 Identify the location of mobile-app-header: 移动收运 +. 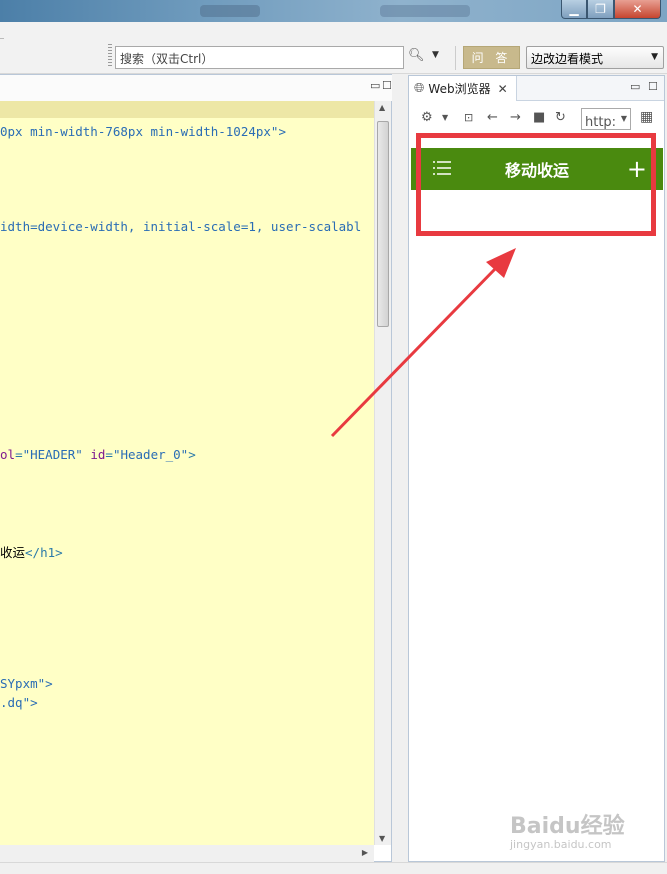
(537, 169).